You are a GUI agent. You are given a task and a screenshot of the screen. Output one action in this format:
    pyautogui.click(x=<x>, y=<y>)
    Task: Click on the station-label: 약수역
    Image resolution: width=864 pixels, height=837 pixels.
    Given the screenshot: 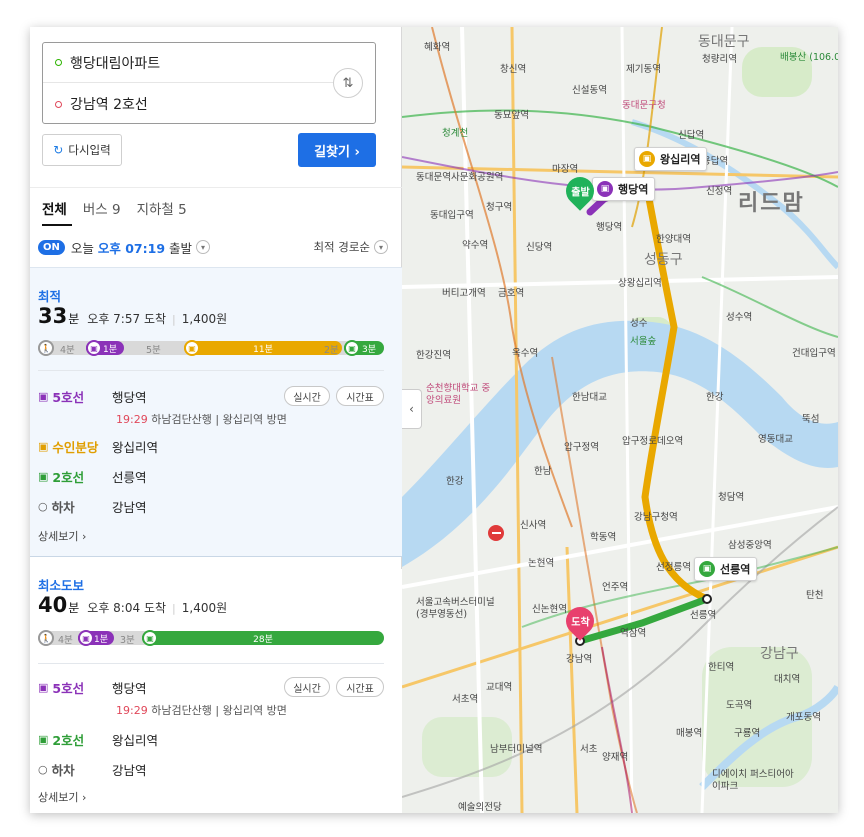 What is the action you would take?
    pyautogui.click(x=475, y=245)
    